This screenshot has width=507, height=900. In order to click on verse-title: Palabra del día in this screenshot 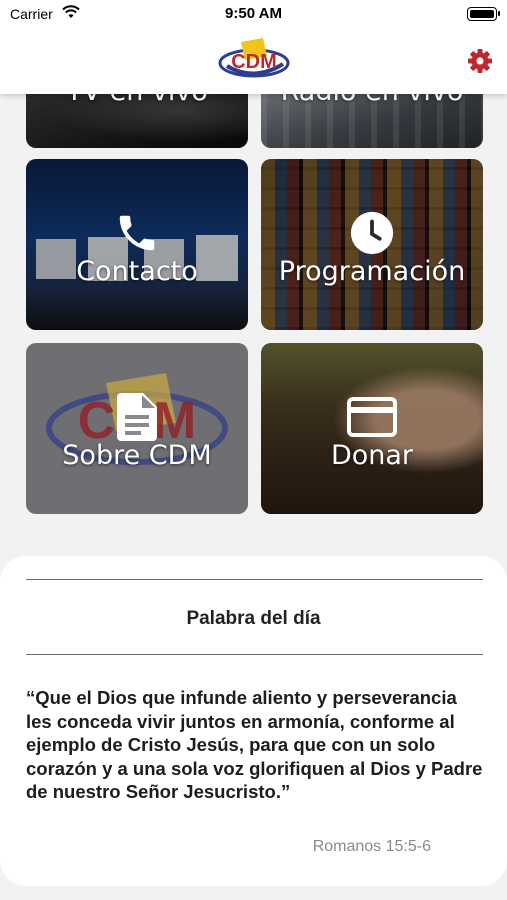, I will do `click(253, 618)`.